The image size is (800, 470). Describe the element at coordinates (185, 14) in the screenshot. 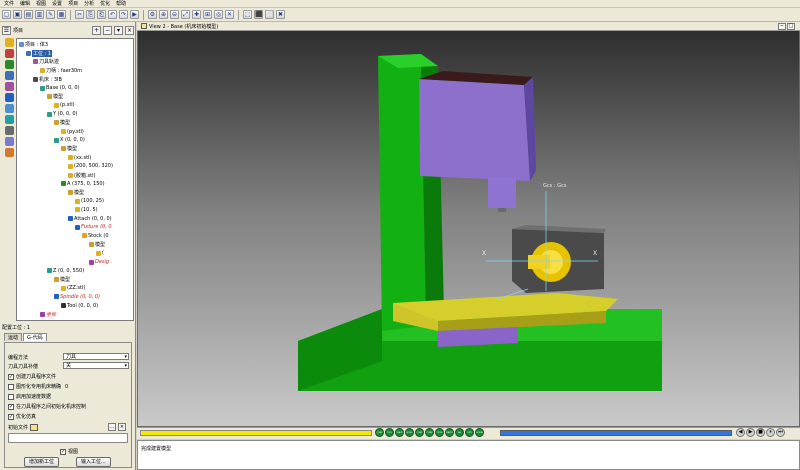

I see `fit-icon: ⤢` at that location.